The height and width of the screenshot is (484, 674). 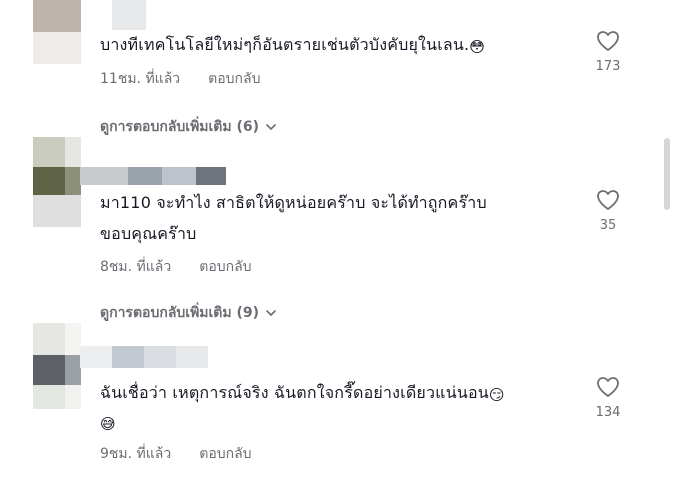 I want to click on view-more-replies-button: ดูการตอบกลับเพิ่มเติม (6), so click(x=188, y=127).